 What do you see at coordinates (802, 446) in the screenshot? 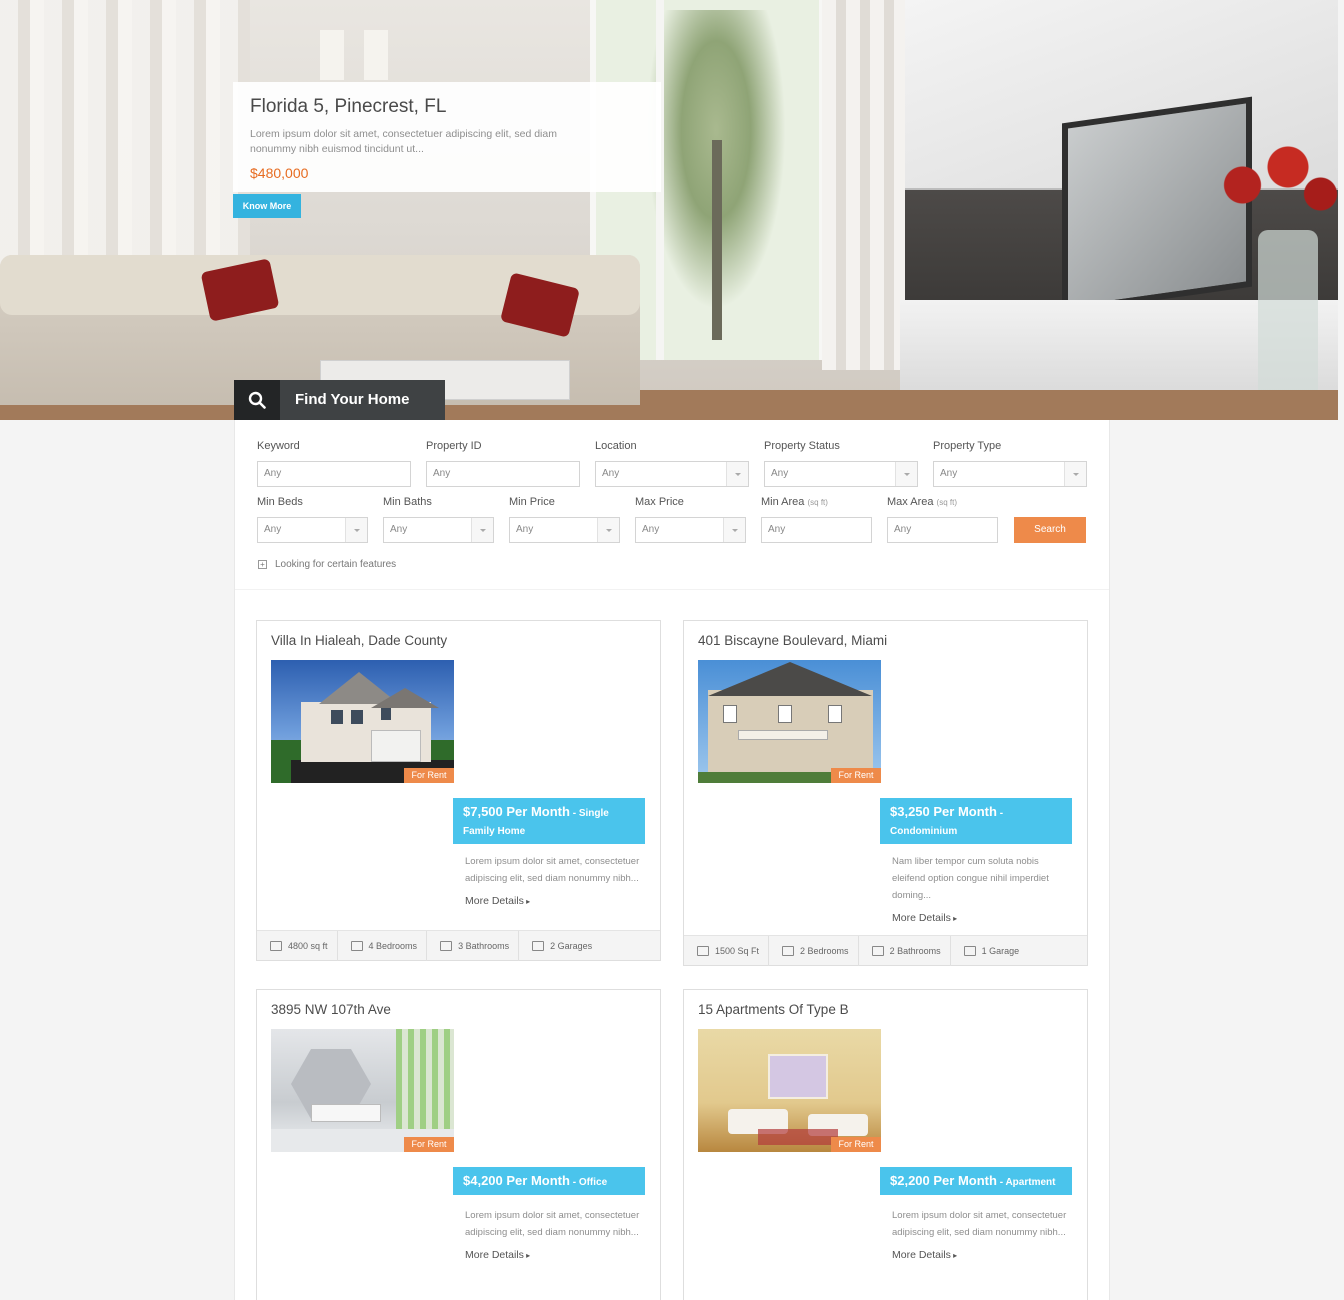
I see `property-status-label: Property Status` at bounding box center [802, 446].